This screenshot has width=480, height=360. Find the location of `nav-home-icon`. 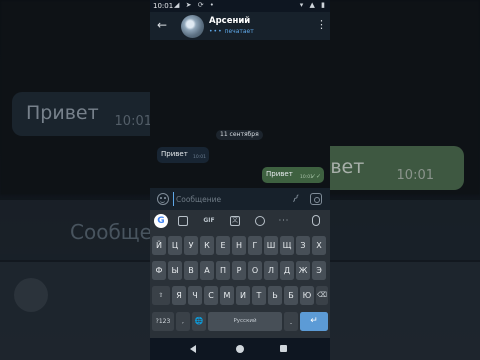

nav-home-icon is located at coordinates (240, 349).